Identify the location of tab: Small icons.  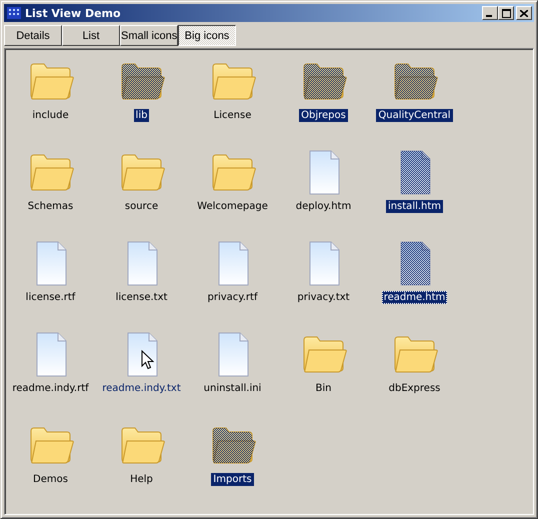
(149, 35).